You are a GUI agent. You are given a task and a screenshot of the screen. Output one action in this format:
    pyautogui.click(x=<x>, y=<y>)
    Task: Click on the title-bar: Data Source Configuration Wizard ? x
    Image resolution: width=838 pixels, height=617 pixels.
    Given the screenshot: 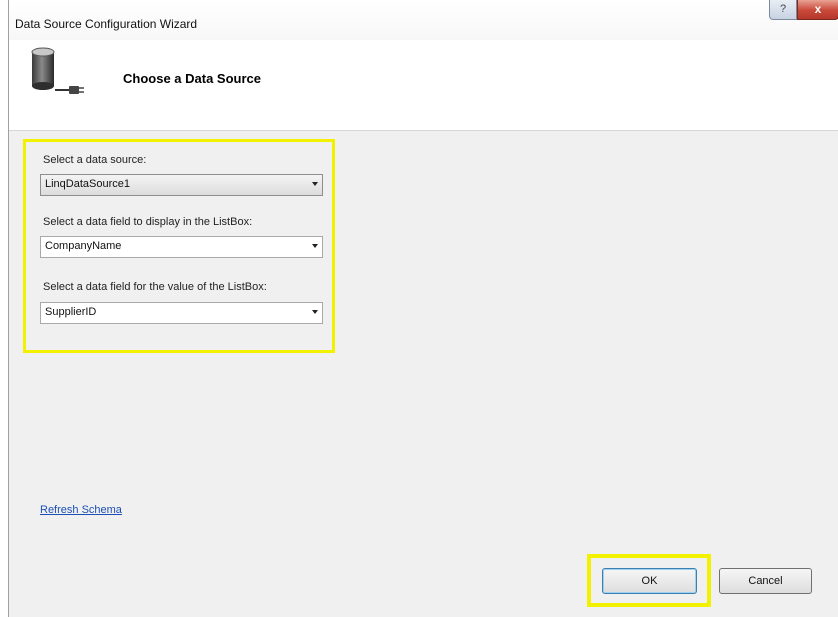 What is the action you would take?
    pyautogui.click(x=423, y=20)
    